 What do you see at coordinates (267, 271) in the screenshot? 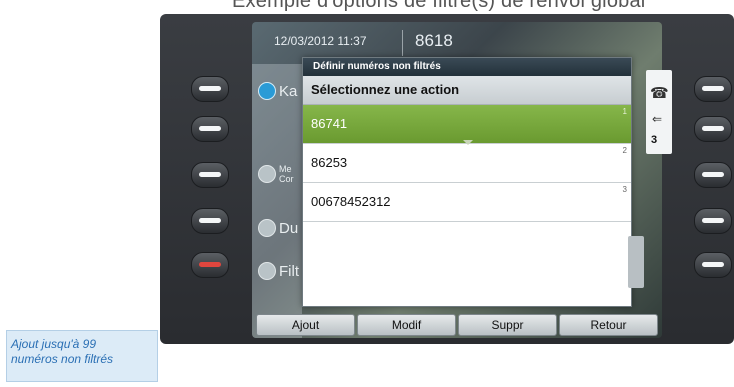
I see `filter-icon` at bounding box center [267, 271].